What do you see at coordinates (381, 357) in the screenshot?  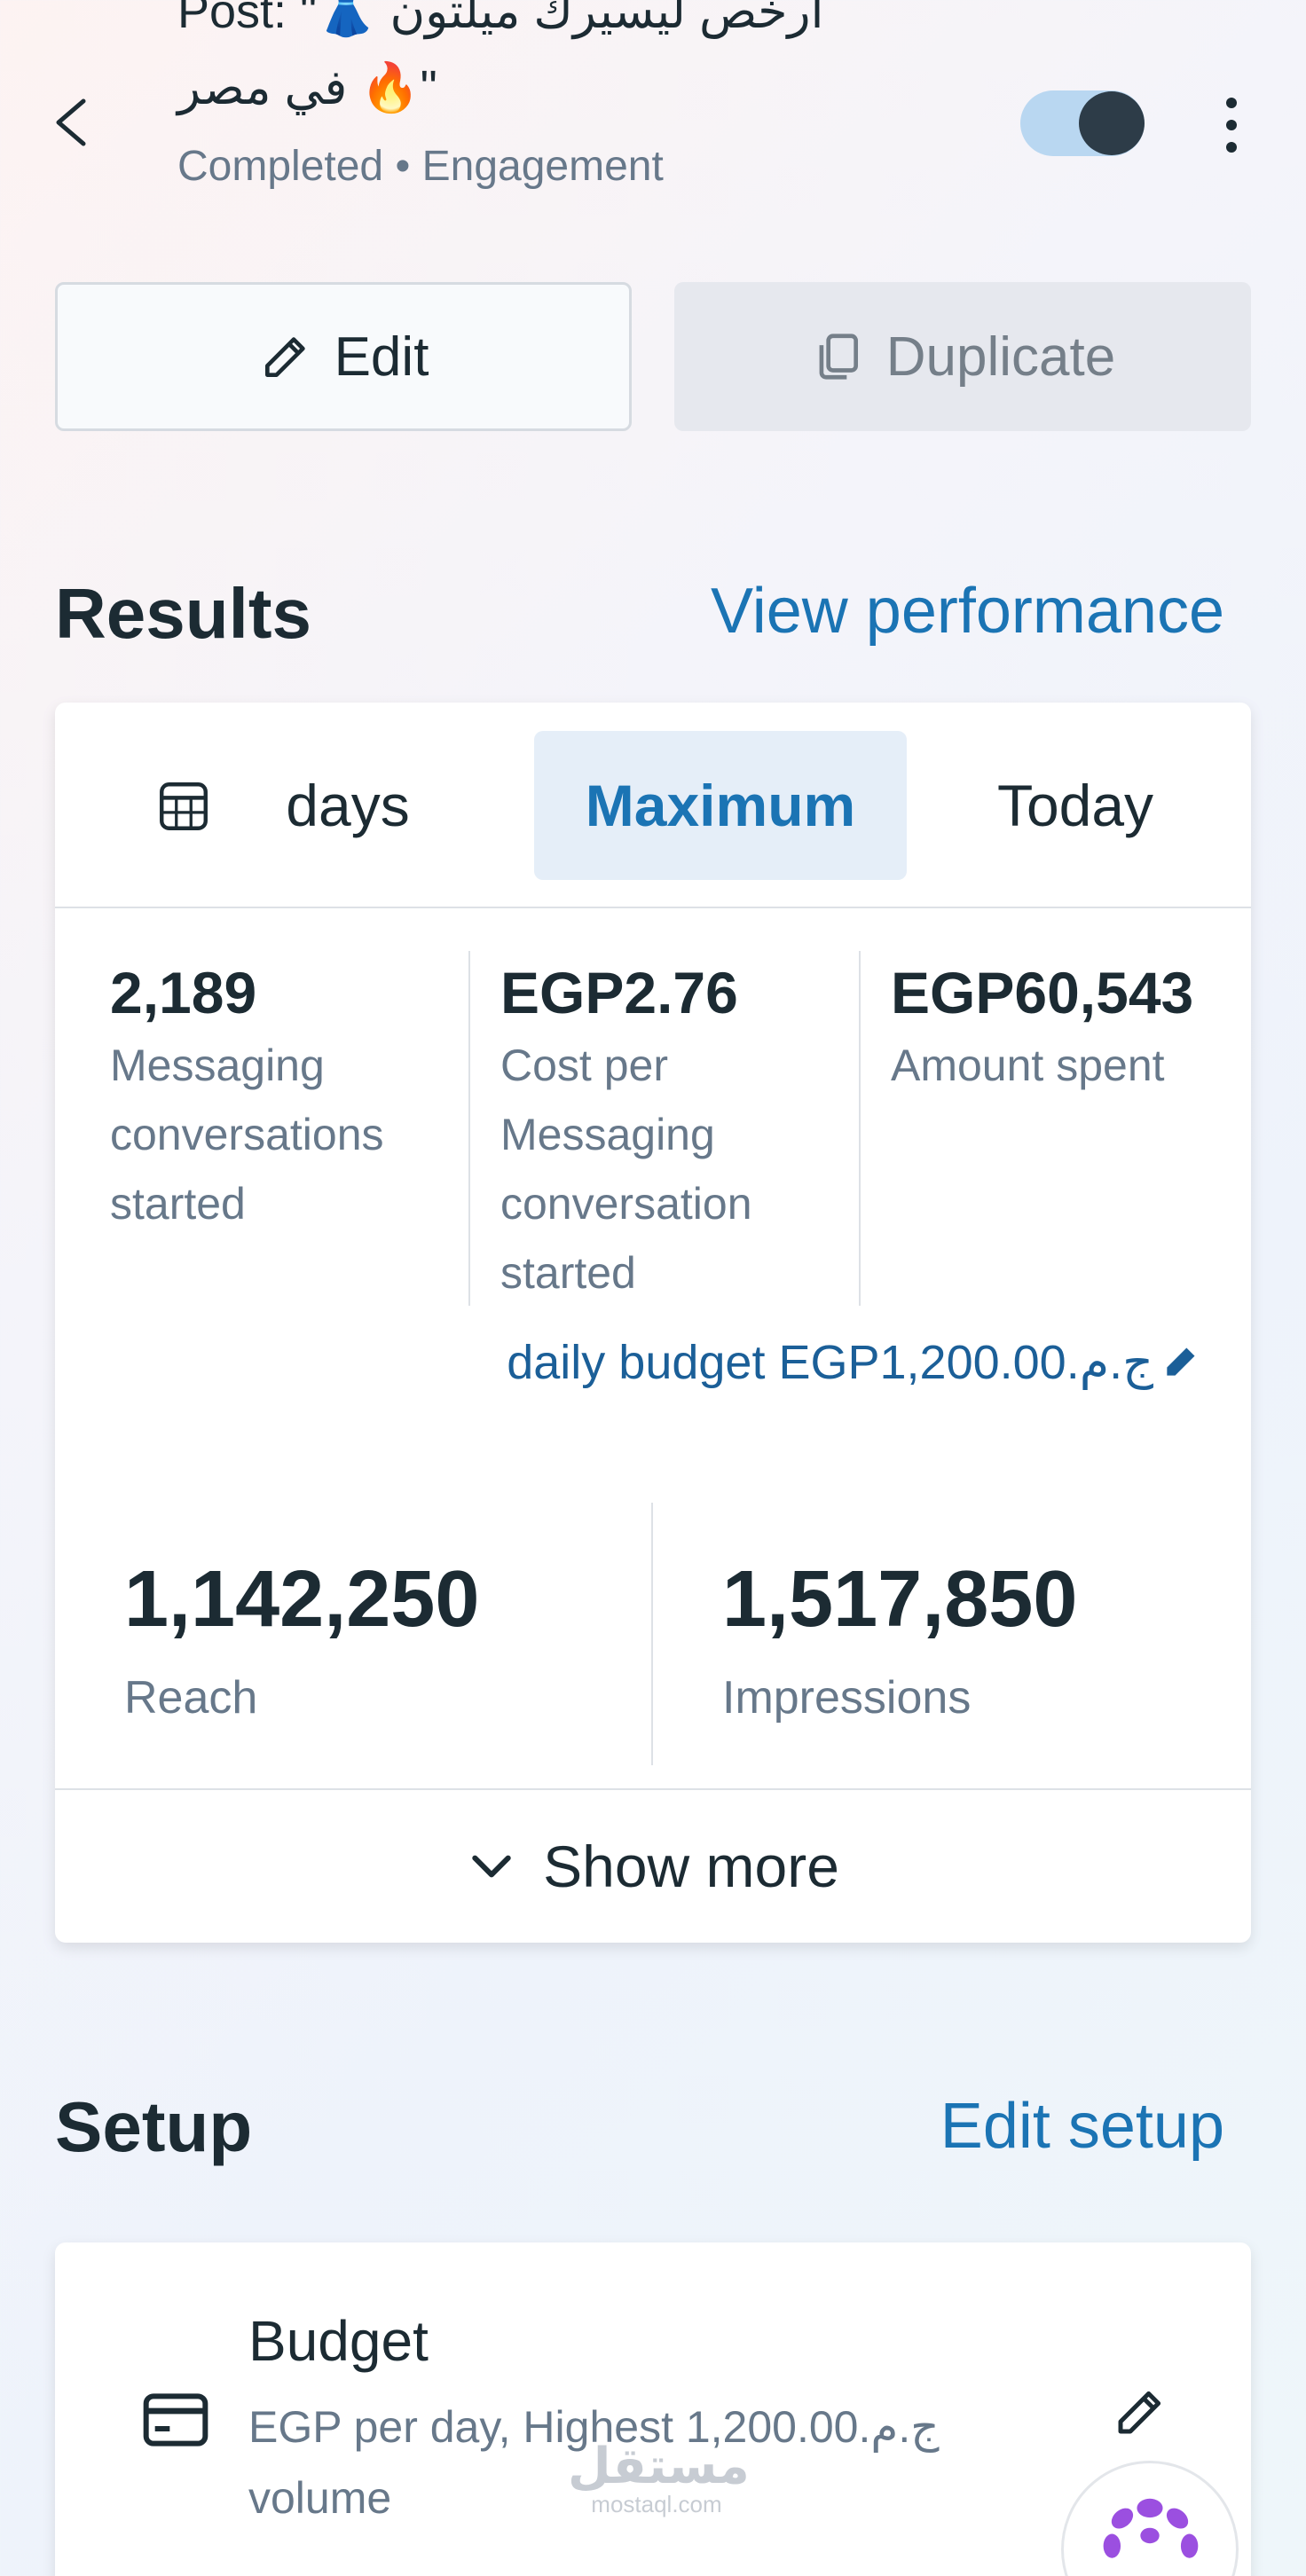 I see `edit-button-label: Edit` at bounding box center [381, 357].